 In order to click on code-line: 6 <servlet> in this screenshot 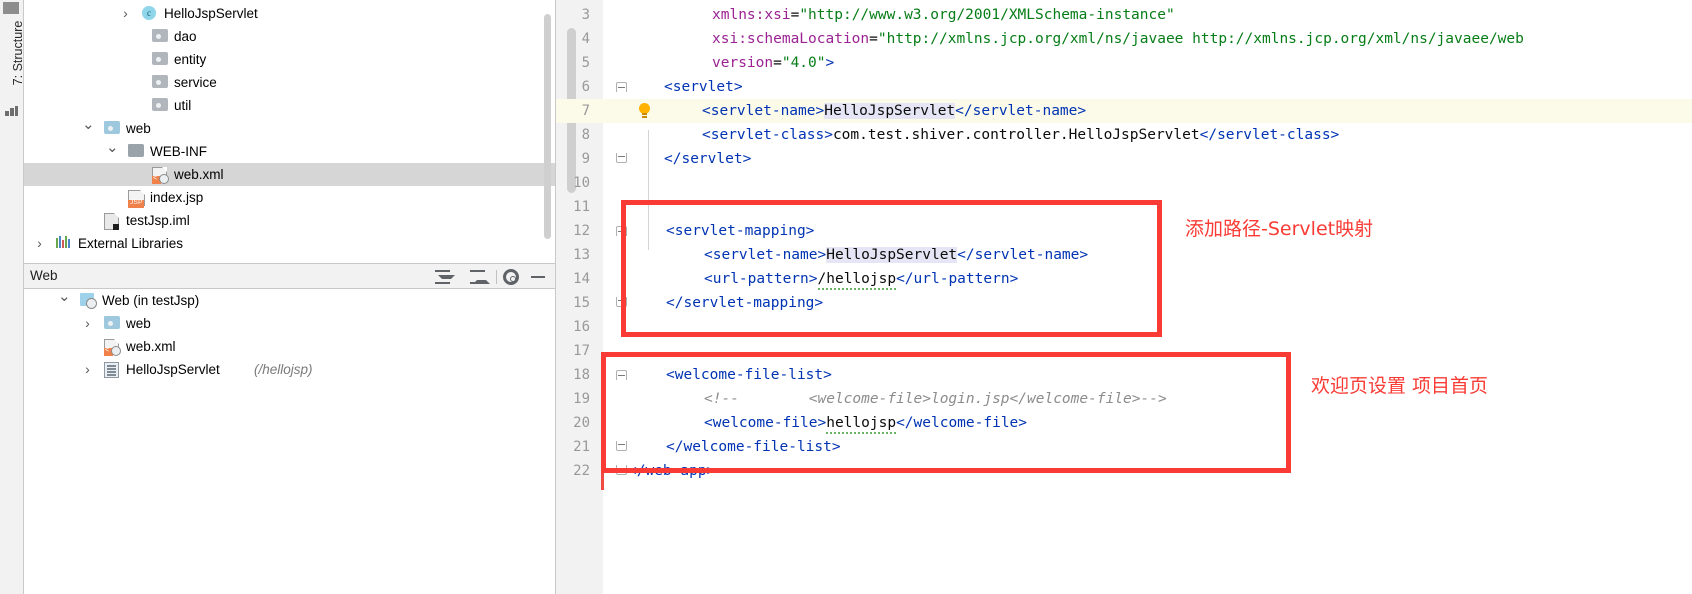, I will do `click(1124, 87)`.